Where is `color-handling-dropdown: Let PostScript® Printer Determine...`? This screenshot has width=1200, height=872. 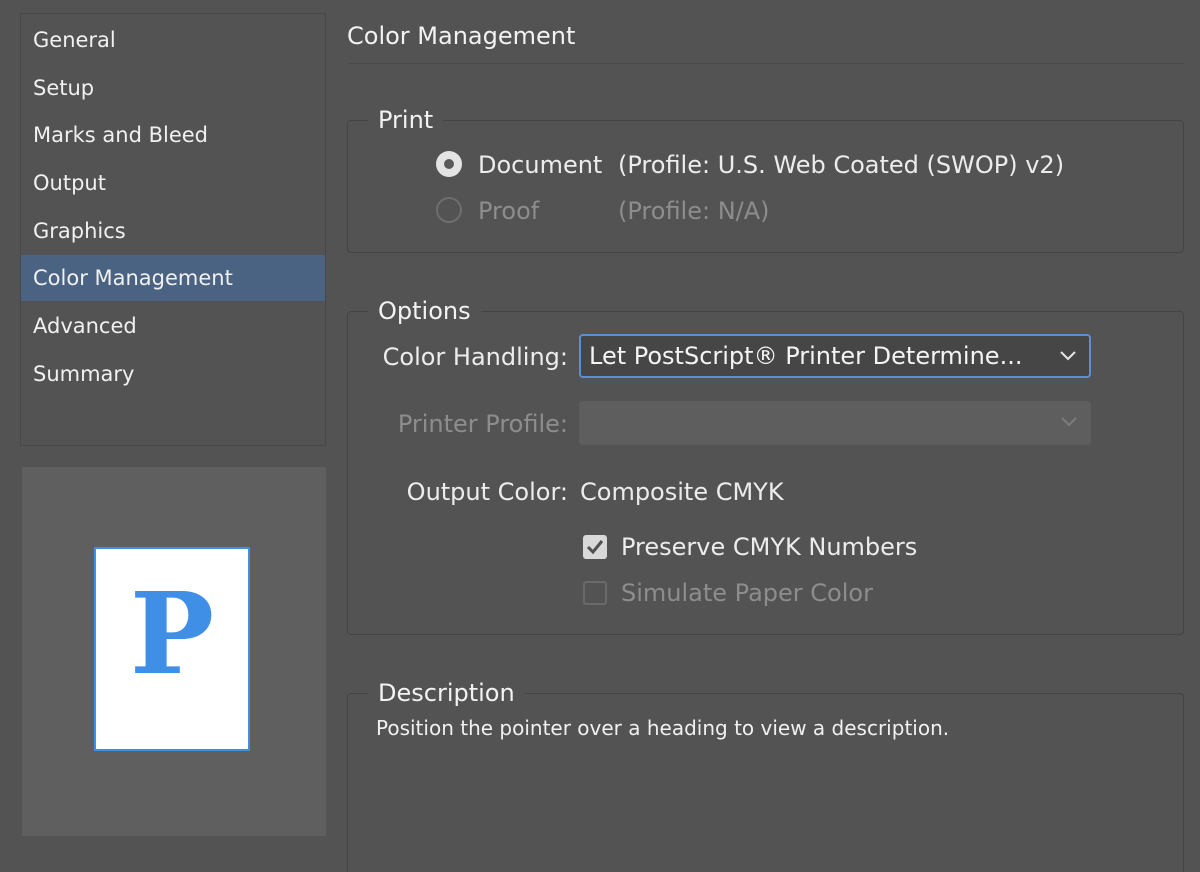 color-handling-dropdown: Let PostScript® Printer Determine... is located at coordinates (835, 356).